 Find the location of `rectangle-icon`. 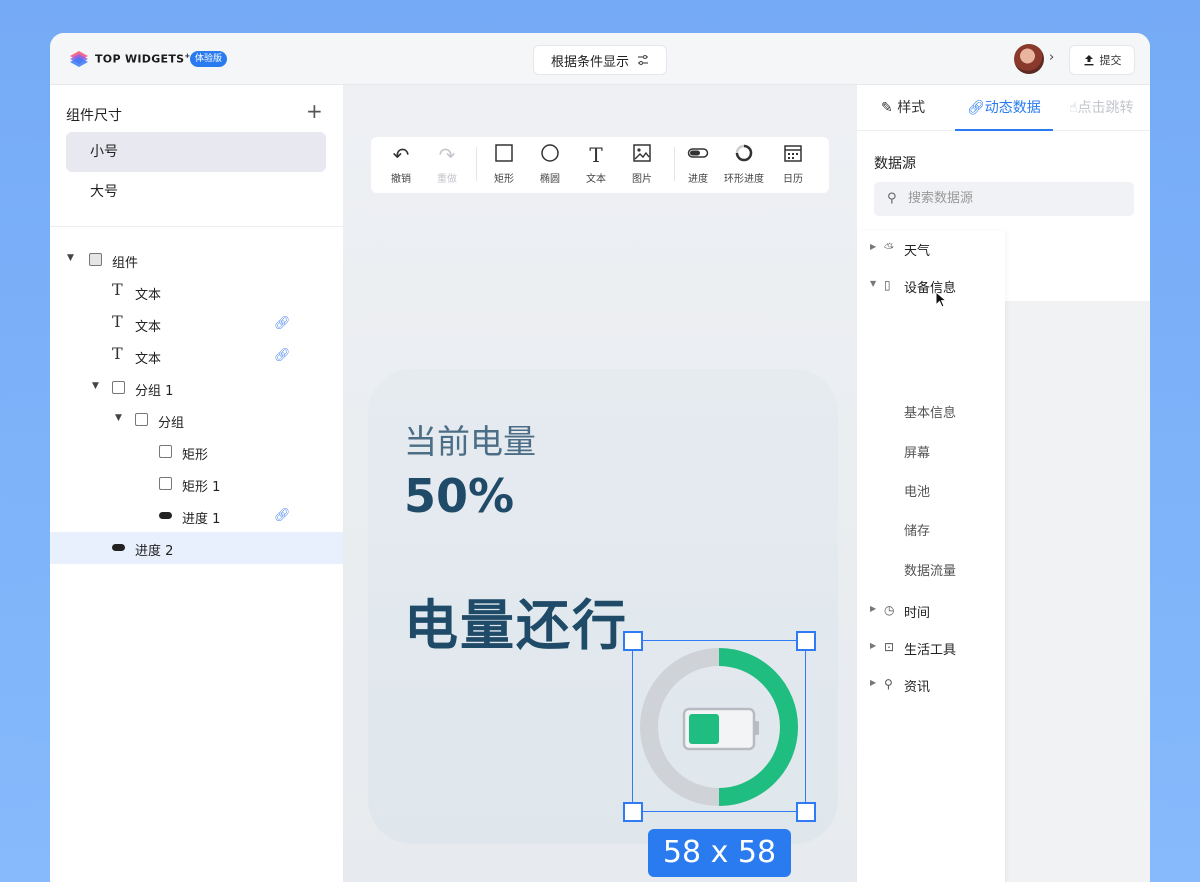

rectangle-icon is located at coordinates (165, 483).